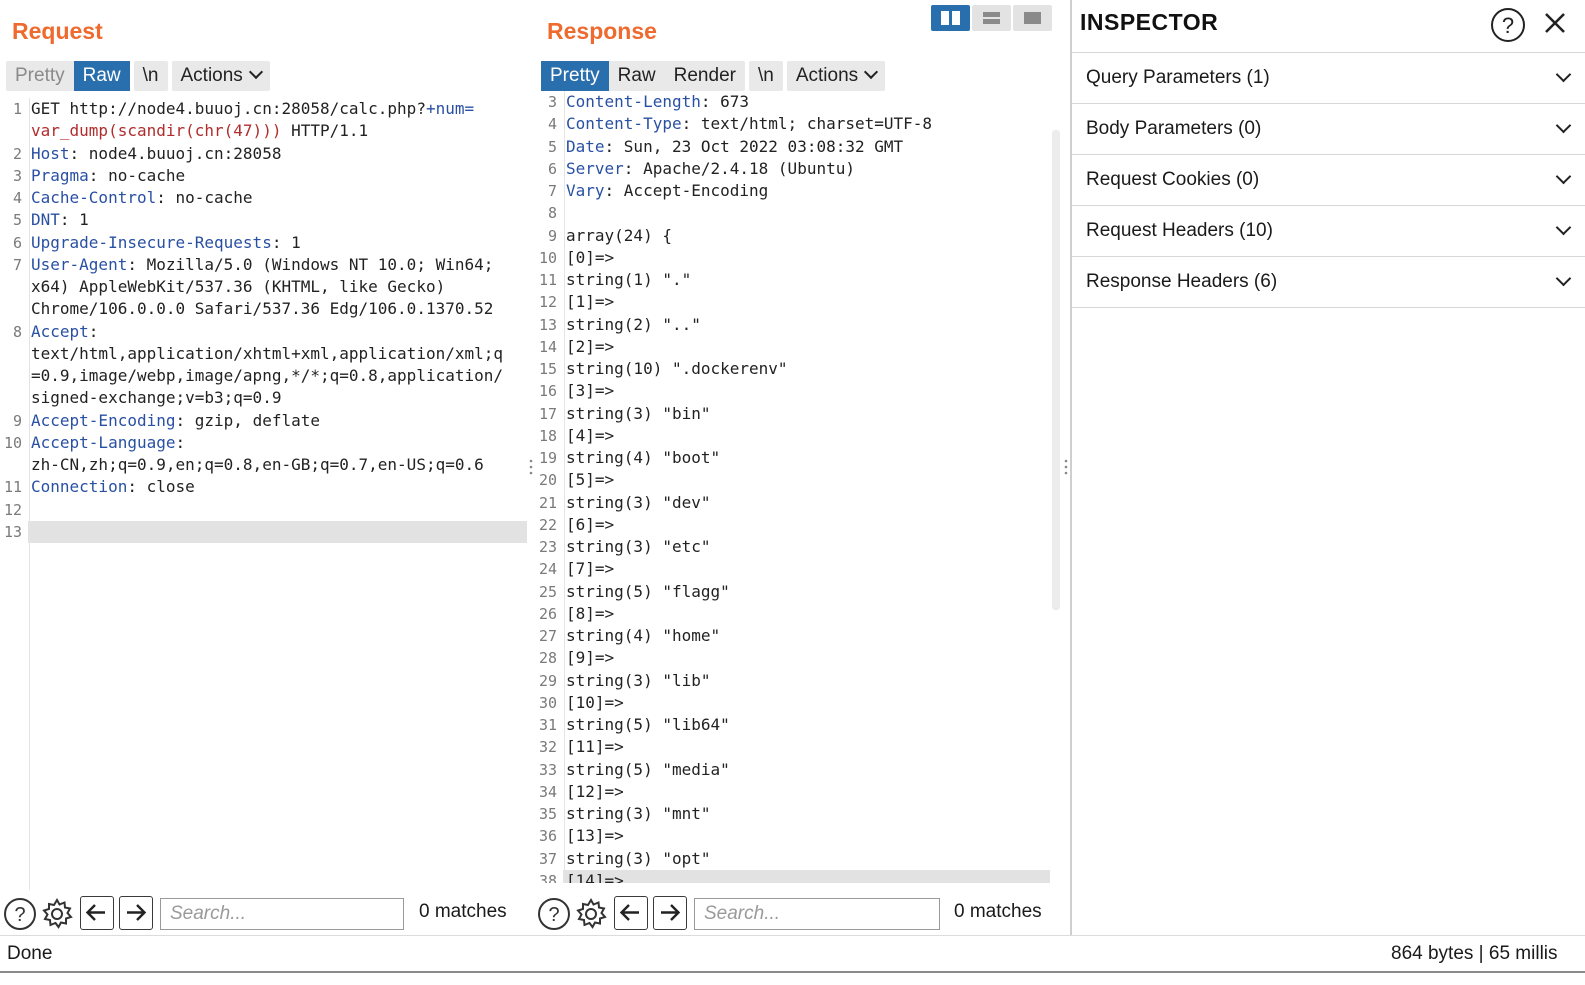 This screenshot has width=1585, height=985. I want to click on editor-line: 16 [3]=>, so click(792, 391).